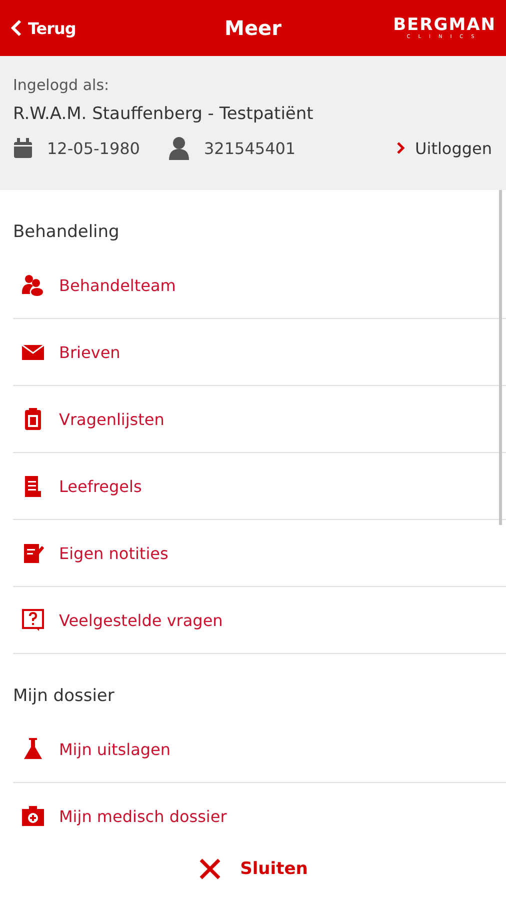 This screenshot has height=900, width=506. What do you see at coordinates (179, 148) in the screenshot?
I see `person-icon` at bounding box center [179, 148].